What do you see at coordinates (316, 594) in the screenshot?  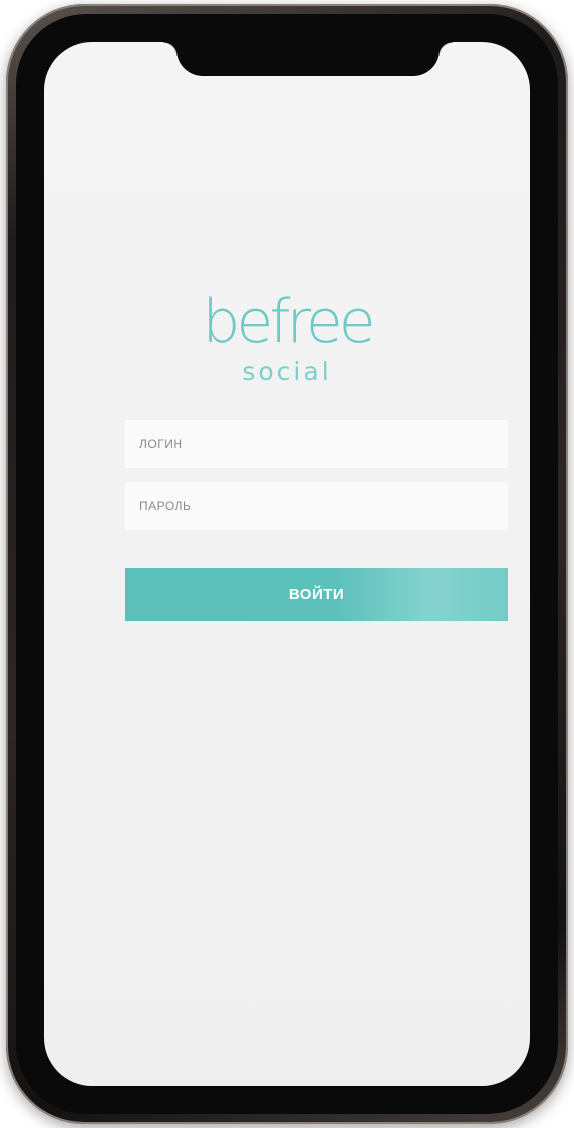 I see `login-button: ВОЙТИ` at bounding box center [316, 594].